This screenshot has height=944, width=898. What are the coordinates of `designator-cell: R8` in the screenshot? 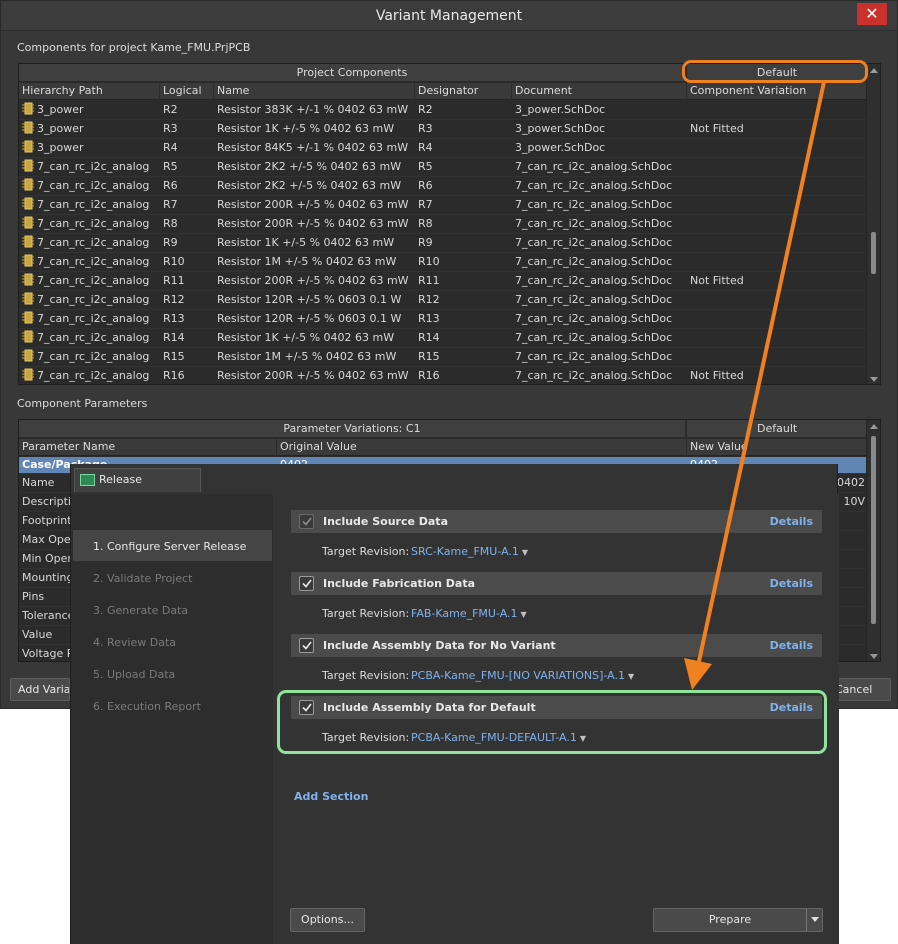 It's located at (425, 223).